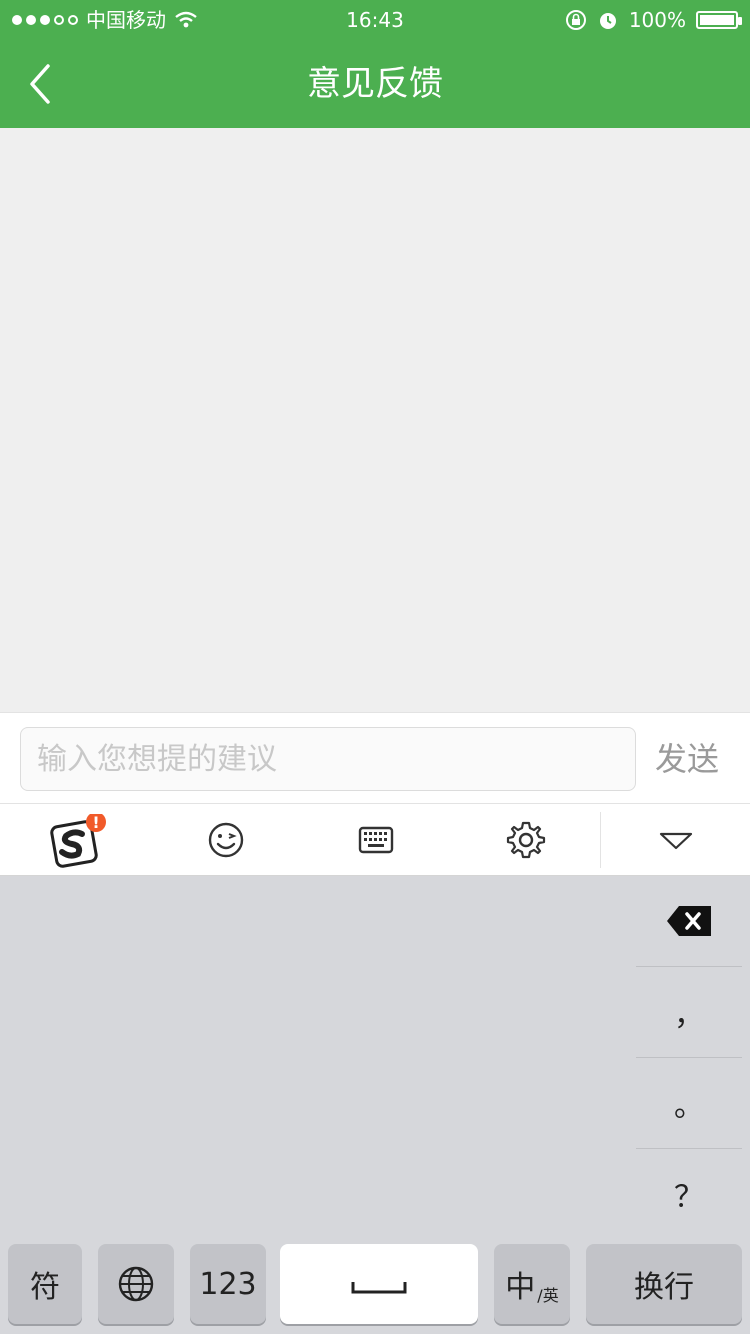  Describe the element at coordinates (379, 1288) in the screenshot. I see `space-icon` at that location.